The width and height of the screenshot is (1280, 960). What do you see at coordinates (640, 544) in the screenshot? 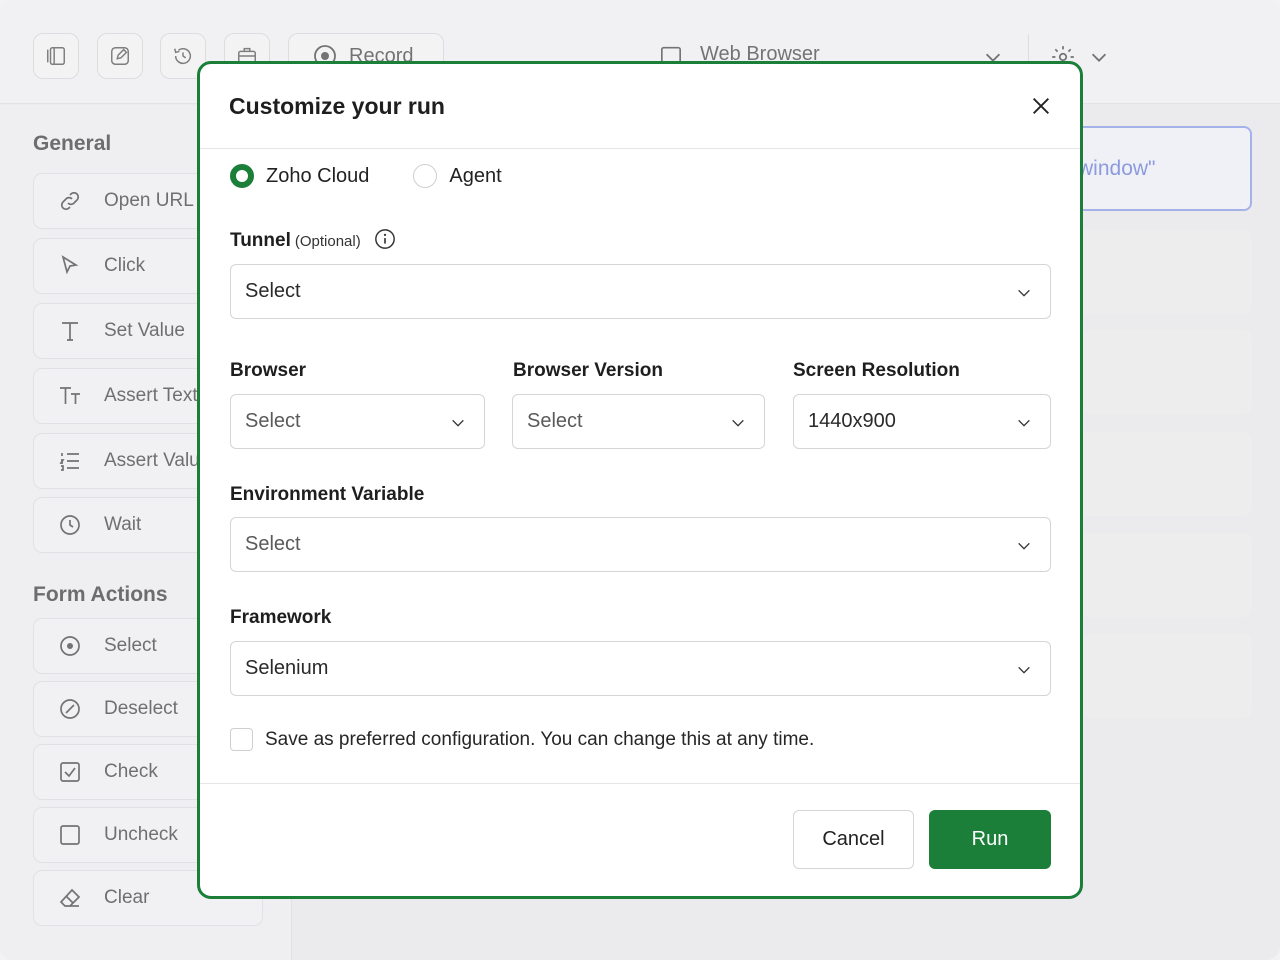
I see `environment-variable-select: Select` at bounding box center [640, 544].